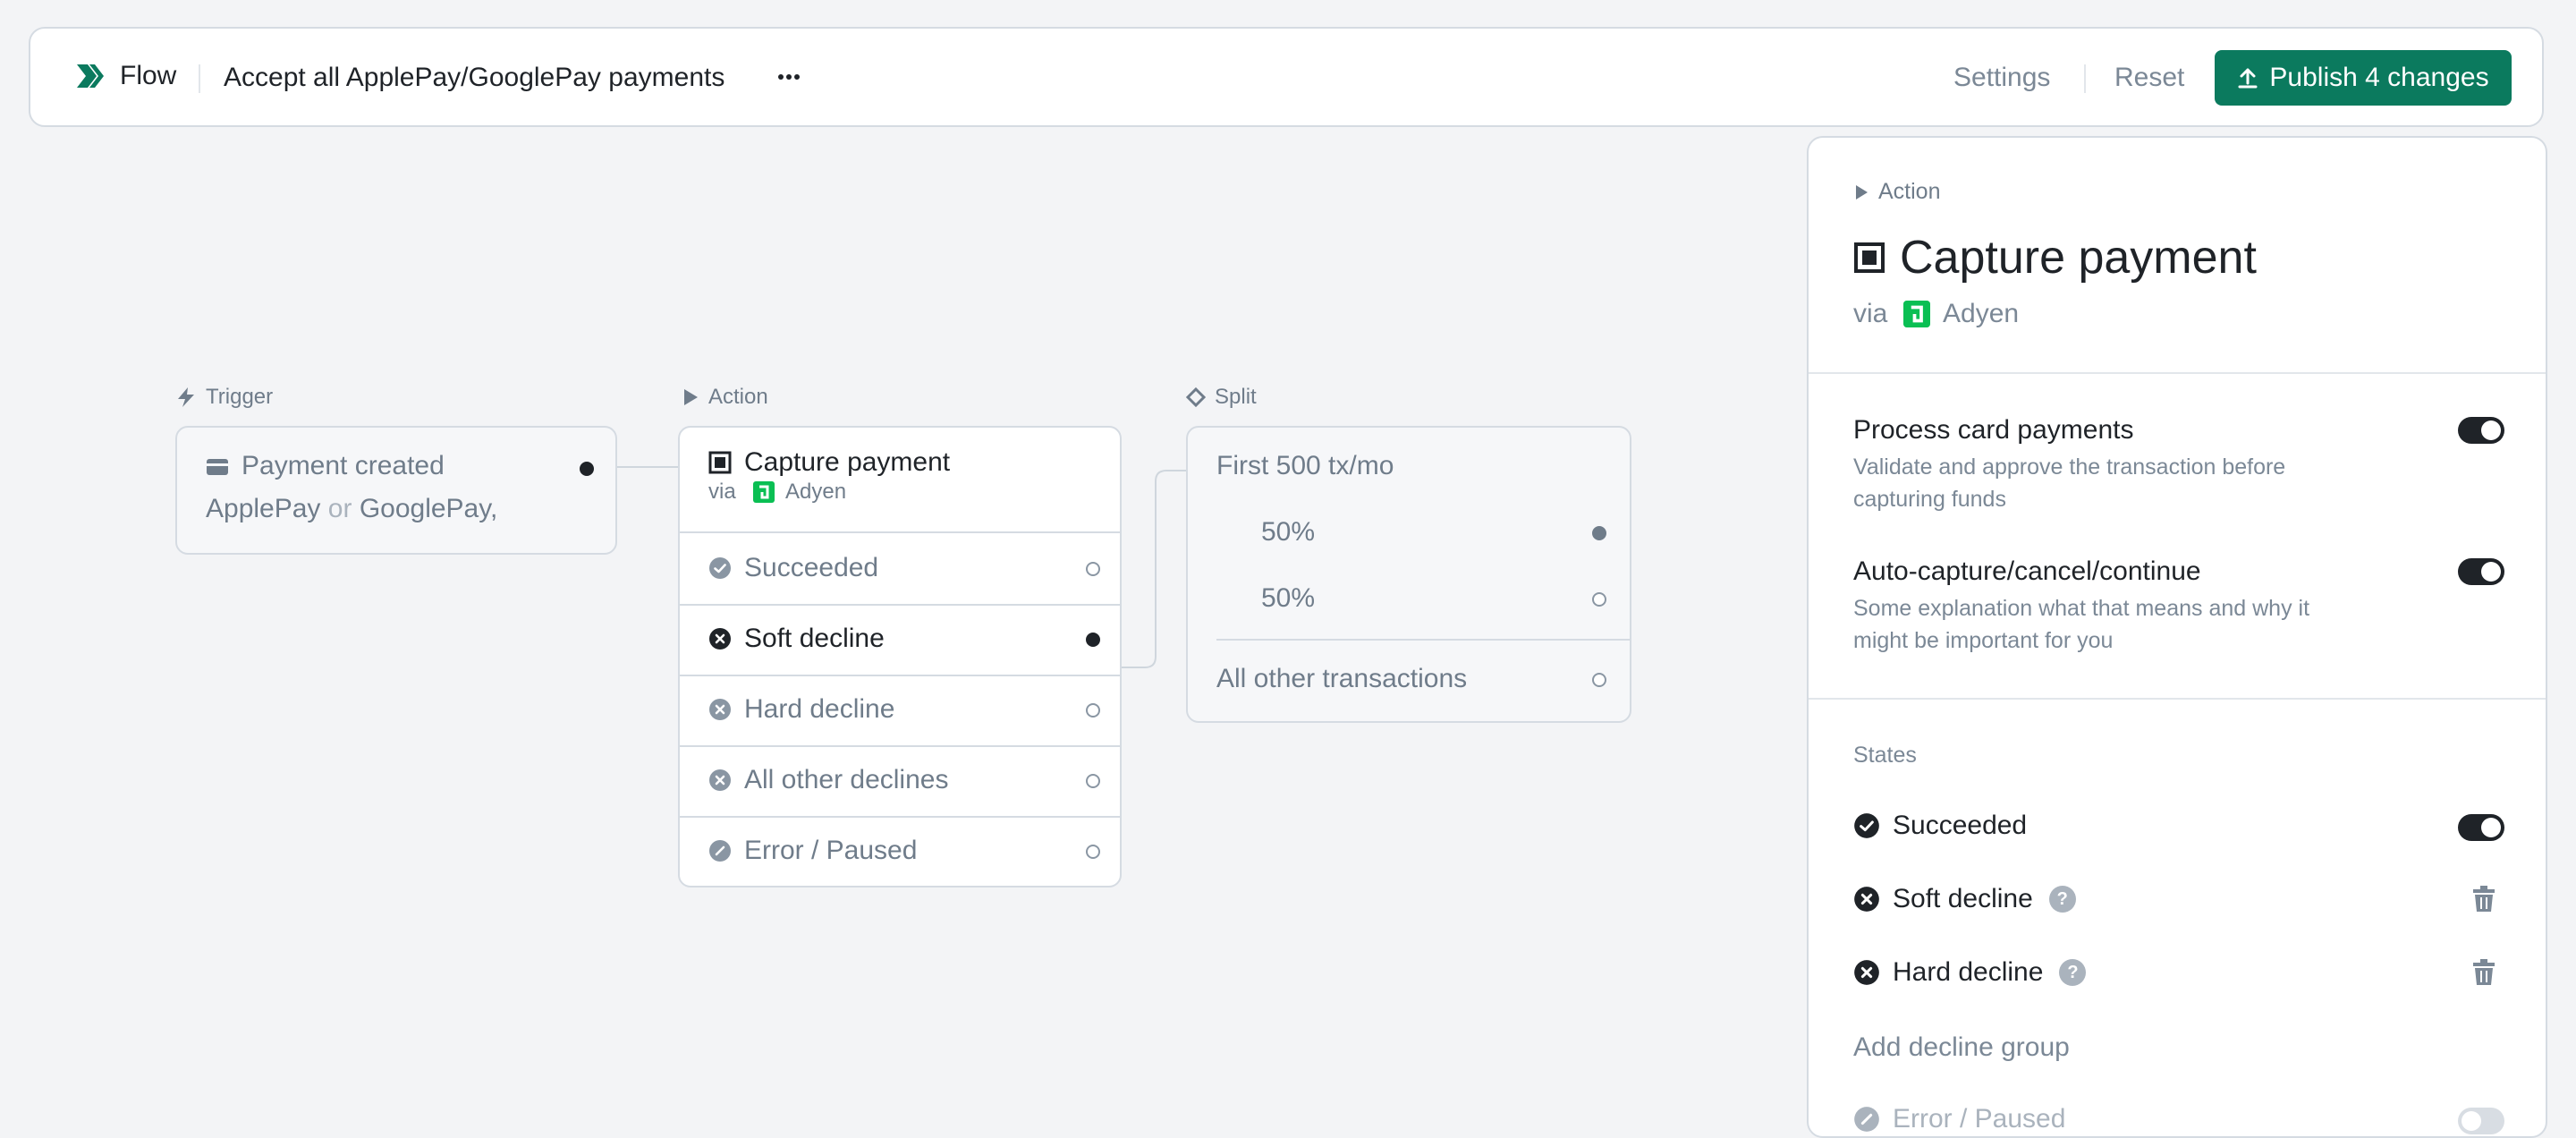  I want to click on split-group-title: First 500 tx/mo, so click(1305, 465).